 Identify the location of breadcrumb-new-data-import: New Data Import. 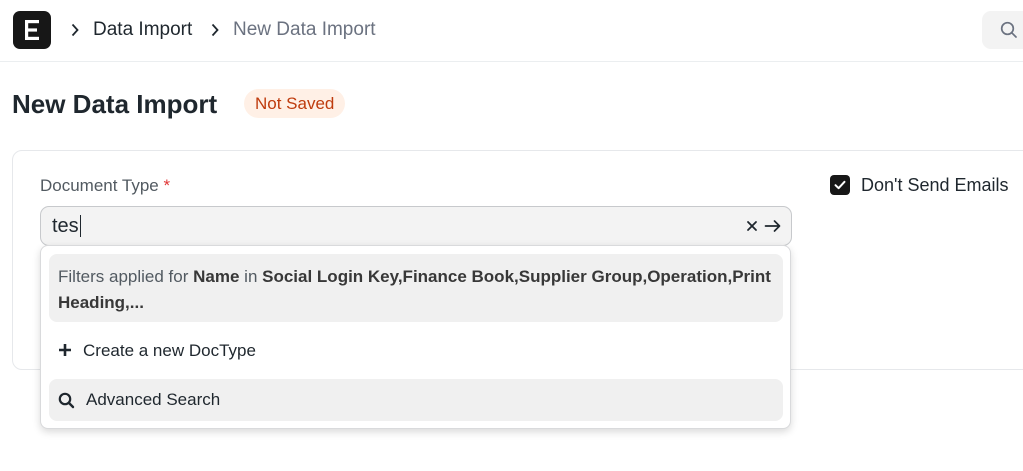
(304, 30).